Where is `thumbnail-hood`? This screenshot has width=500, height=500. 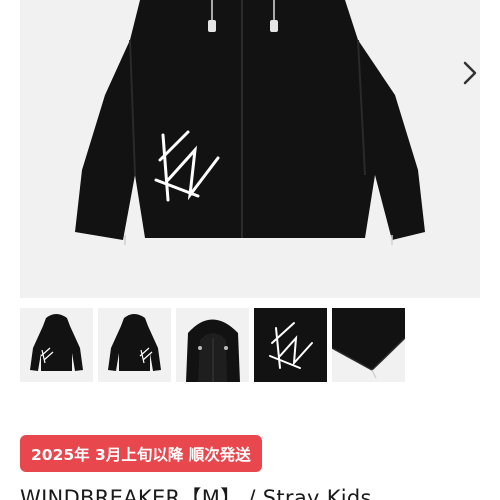
thumbnail-hood is located at coordinates (212, 345).